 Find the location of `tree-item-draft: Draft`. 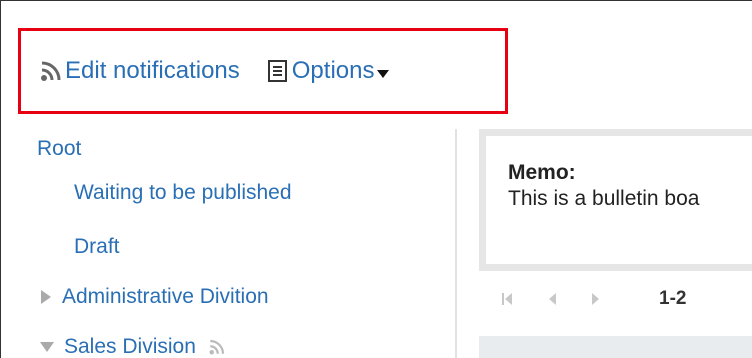

tree-item-draft: Draft is located at coordinates (97, 247).